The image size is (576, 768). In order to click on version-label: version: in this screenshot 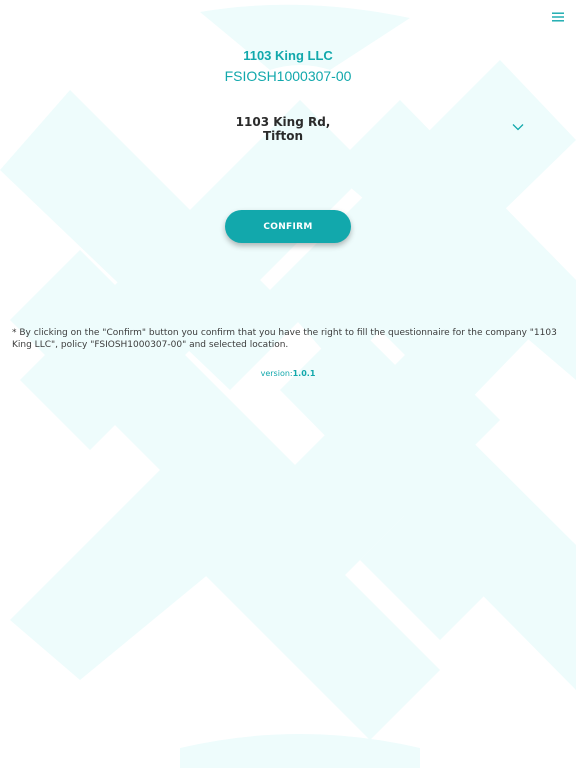, I will do `click(276, 373)`.